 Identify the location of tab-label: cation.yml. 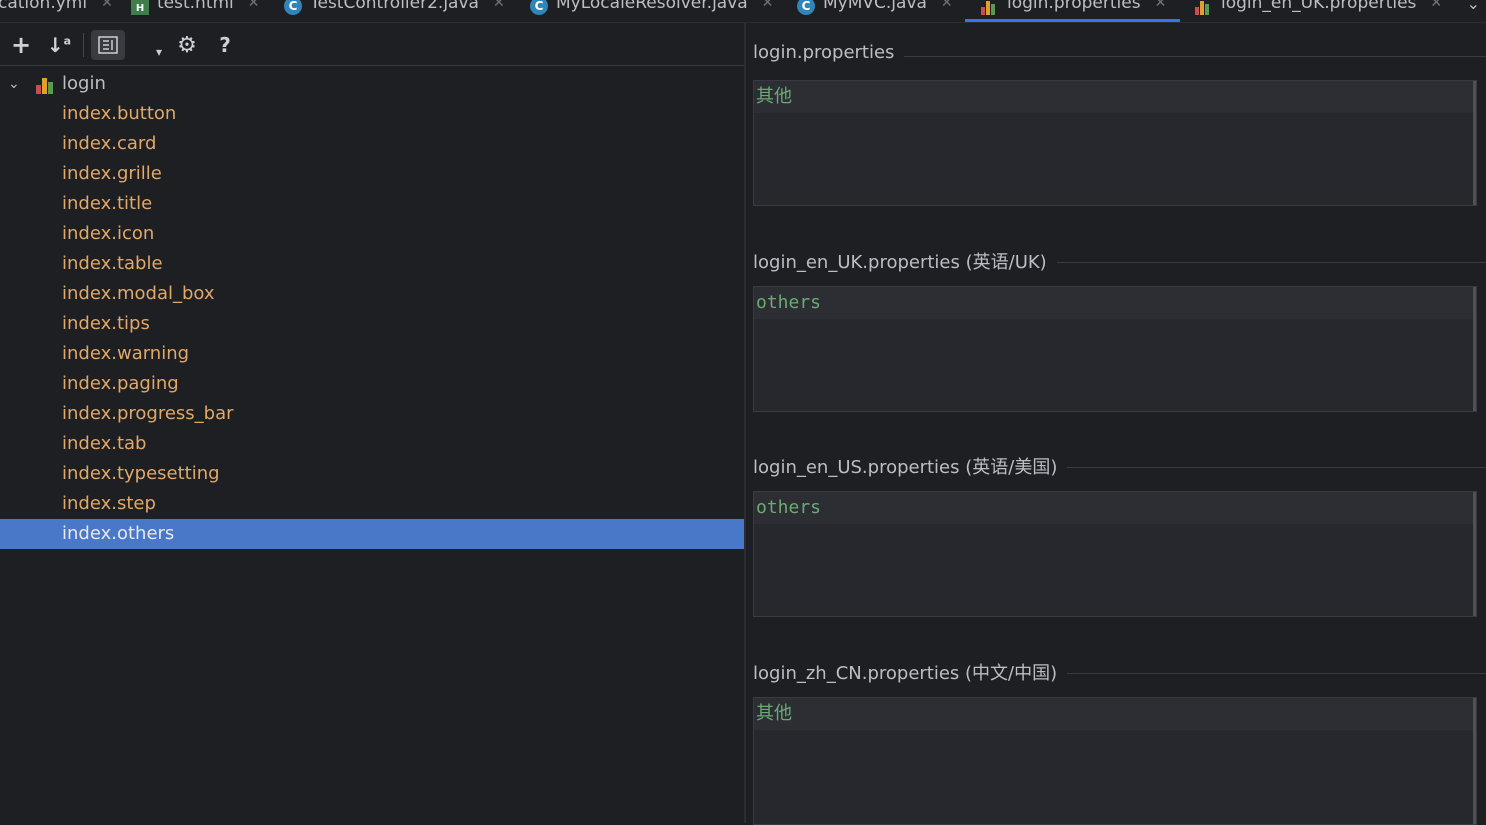
(44, 6).